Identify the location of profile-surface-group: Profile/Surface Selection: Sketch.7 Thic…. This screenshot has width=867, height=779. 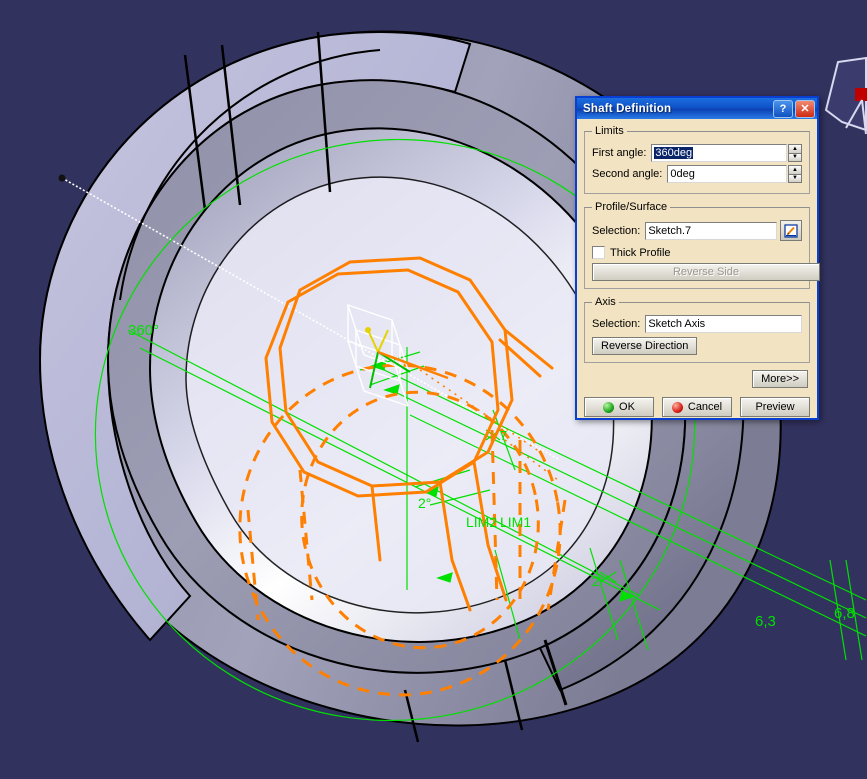
(702, 245).